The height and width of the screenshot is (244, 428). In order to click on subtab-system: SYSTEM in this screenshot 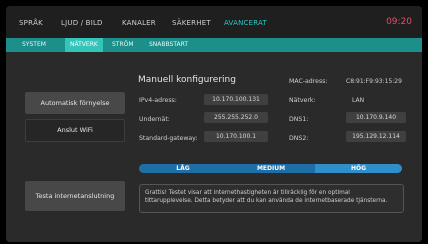, I will do `click(34, 45)`.